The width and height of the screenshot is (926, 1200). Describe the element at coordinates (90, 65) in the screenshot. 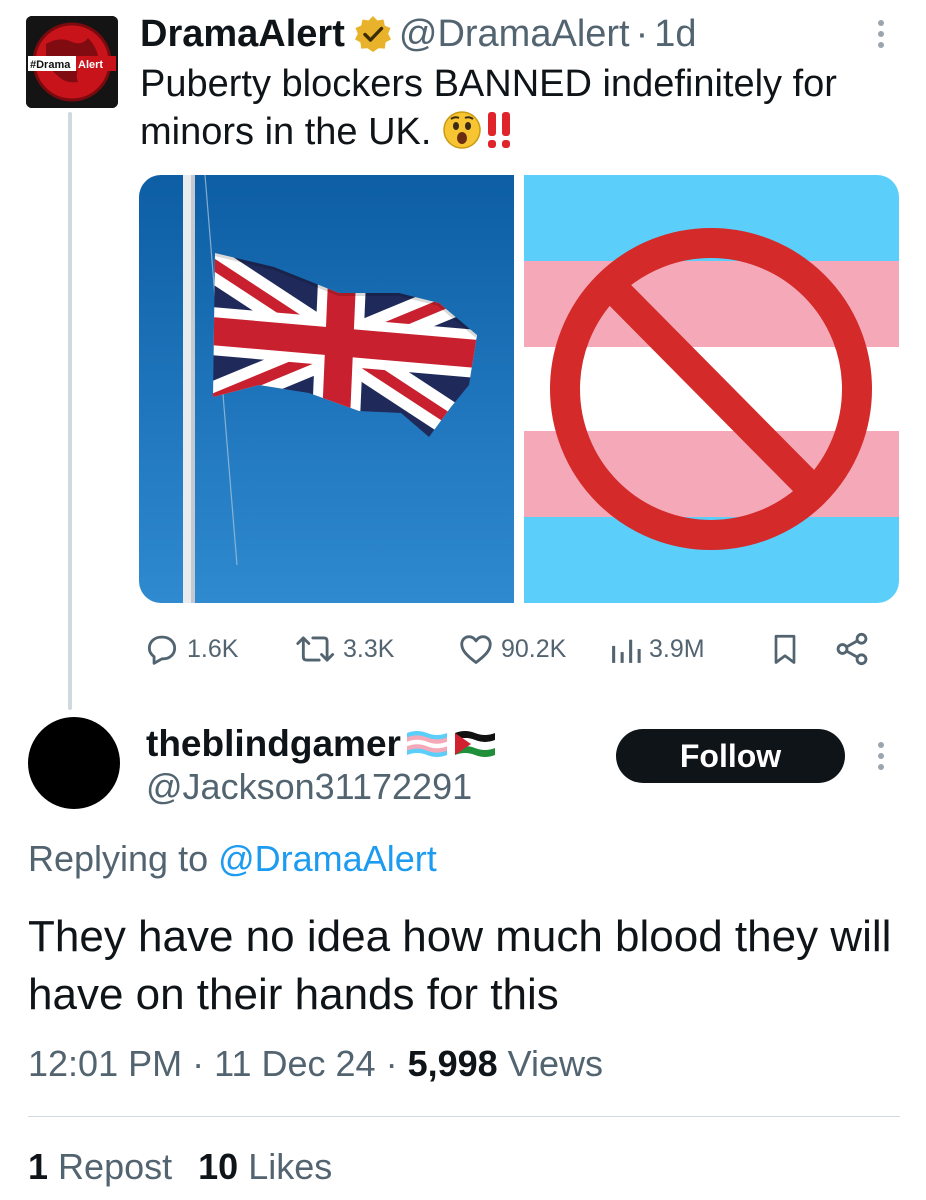

I see `avatar-label-right: Alert` at that location.